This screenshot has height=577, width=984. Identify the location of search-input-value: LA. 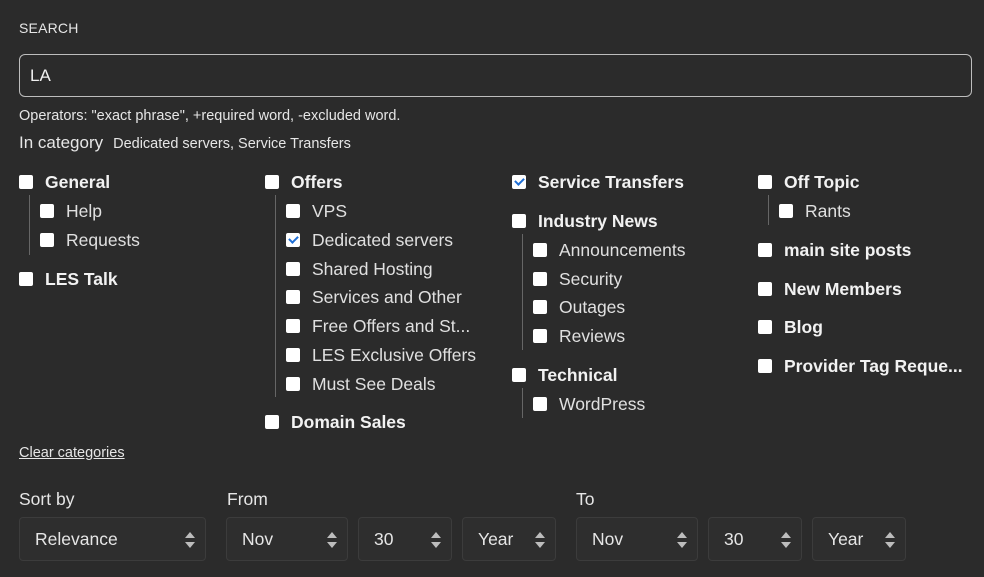
(40, 75).